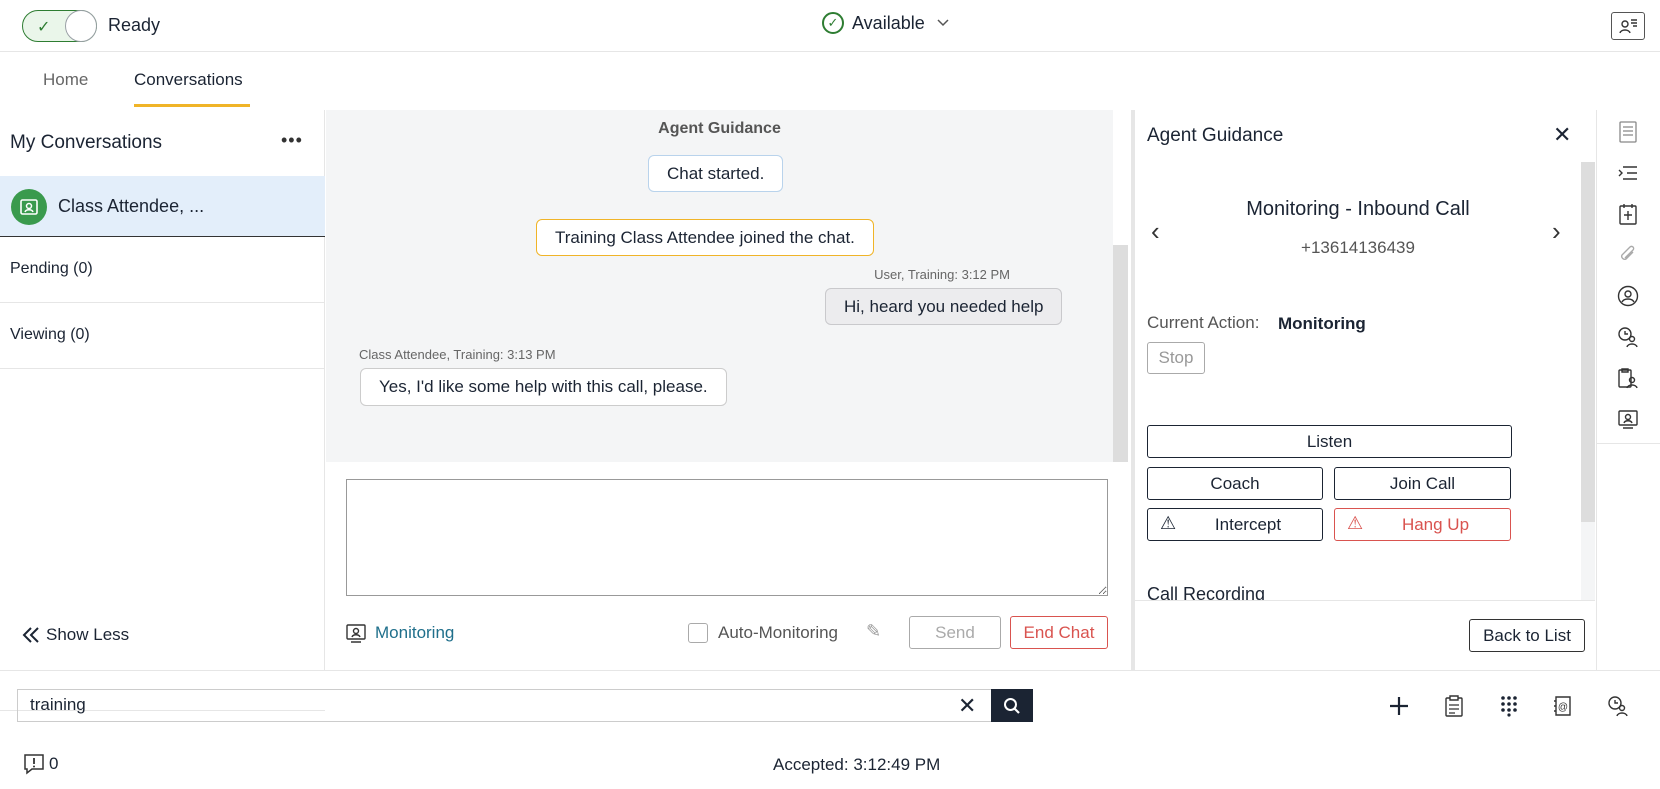  What do you see at coordinates (1628, 214) in the screenshot?
I see `add-calendar-icon` at bounding box center [1628, 214].